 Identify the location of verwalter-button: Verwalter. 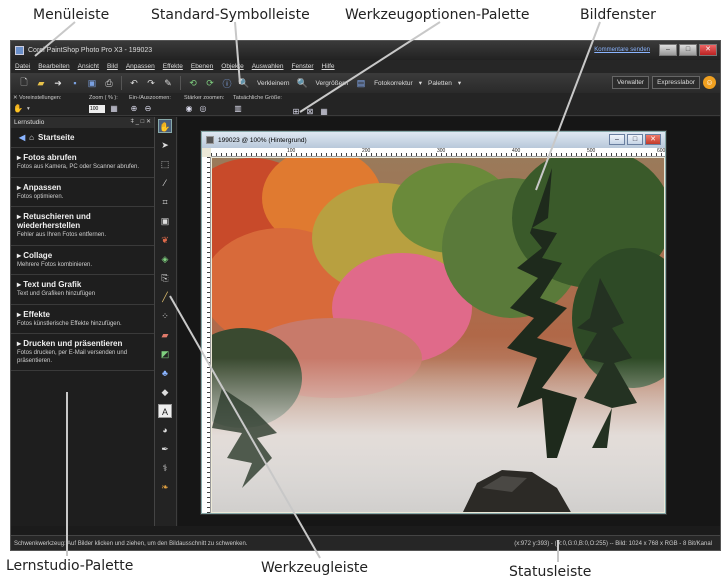
(630, 82).